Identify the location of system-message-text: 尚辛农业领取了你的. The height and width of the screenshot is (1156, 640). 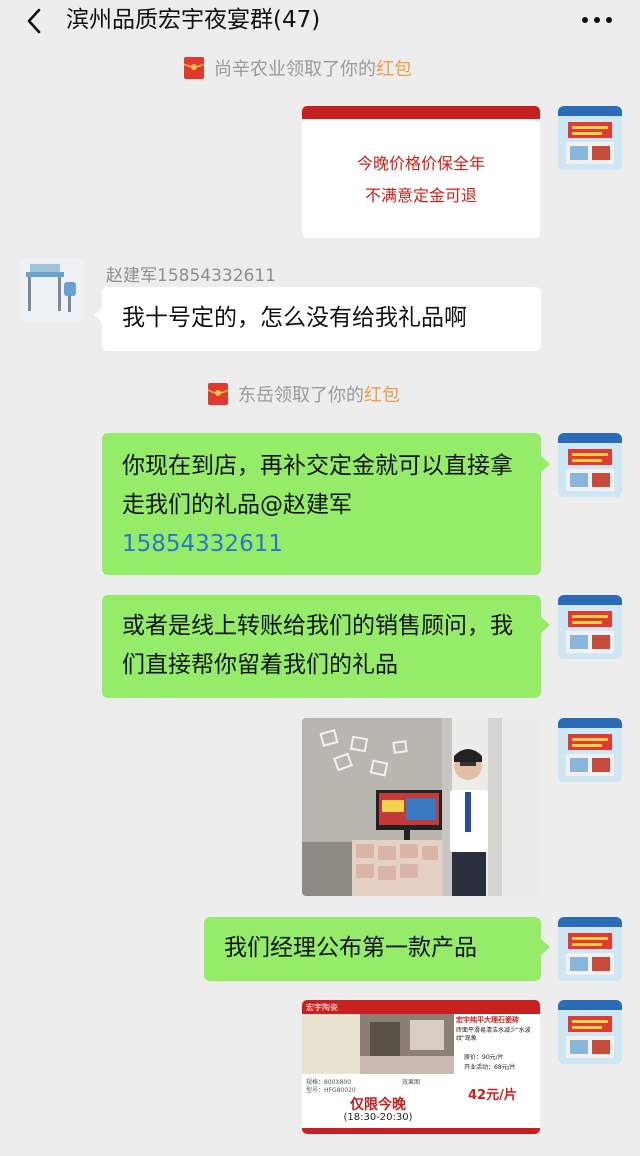
(295, 69).